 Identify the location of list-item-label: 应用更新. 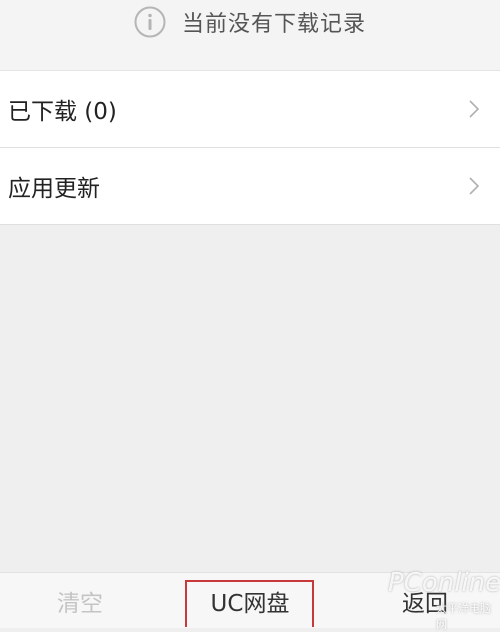
(54, 189).